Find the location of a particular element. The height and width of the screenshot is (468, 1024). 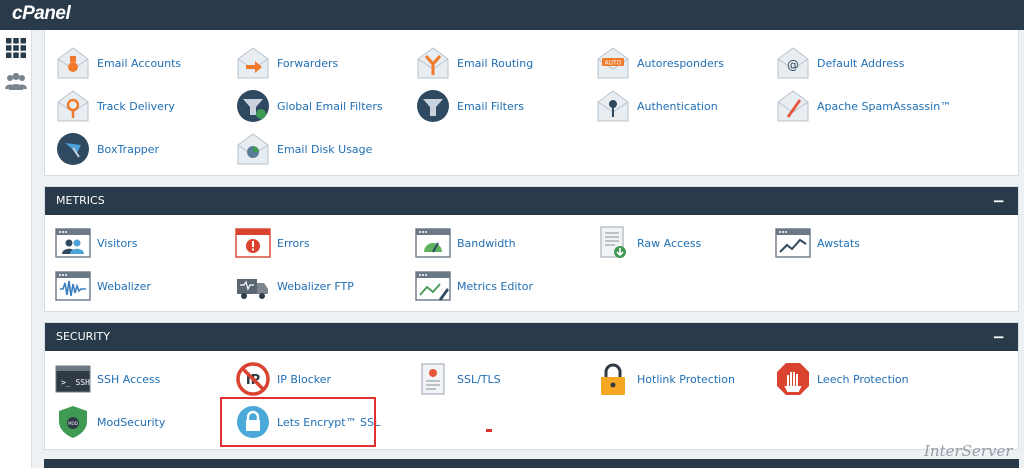

svg-text: AUTO is located at coordinates (613, 63).